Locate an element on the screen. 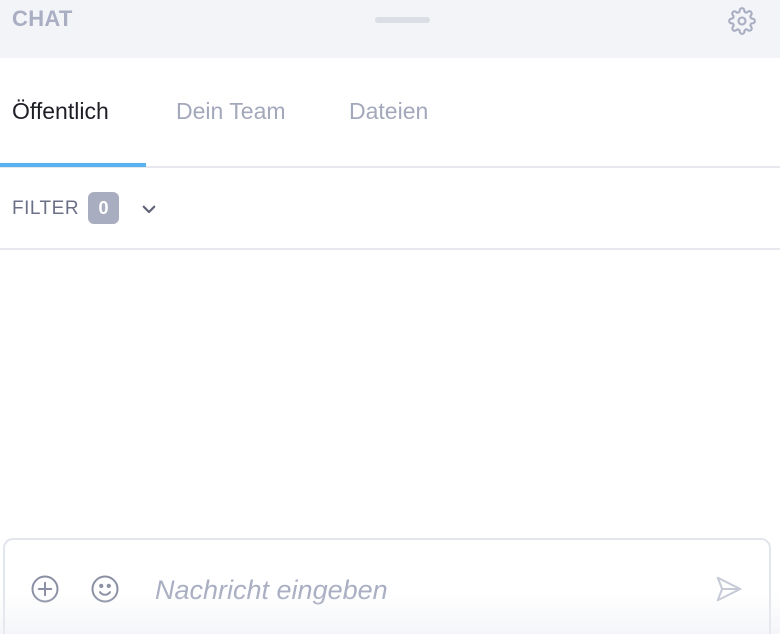 The height and width of the screenshot is (634, 780). tab-dateien: Dateien is located at coordinates (388, 111).